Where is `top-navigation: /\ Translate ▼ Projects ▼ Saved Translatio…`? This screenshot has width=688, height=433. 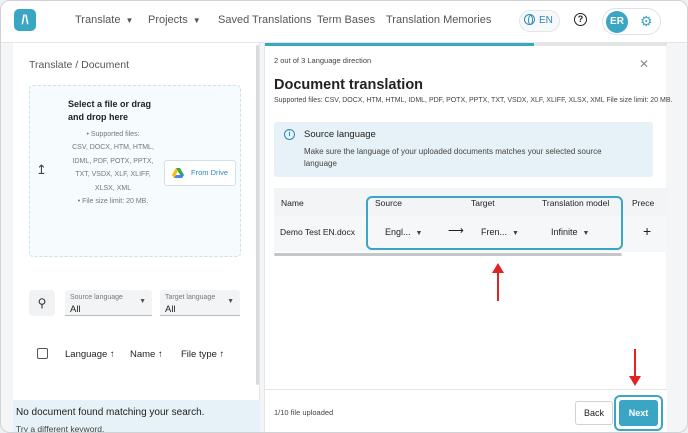 top-navigation: /\ Translate ▼ Projects ▼ Saved Translatio… is located at coordinates (344, 22).